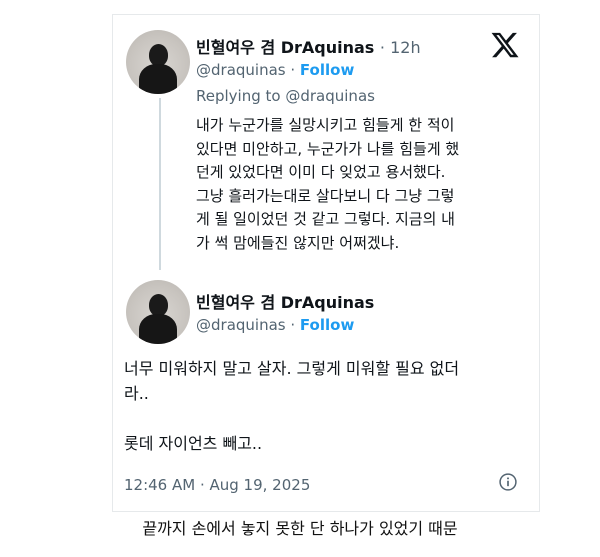 The image size is (600, 557). Describe the element at coordinates (160, 184) in the screenshot. I see `thread-connector-line` at that location.